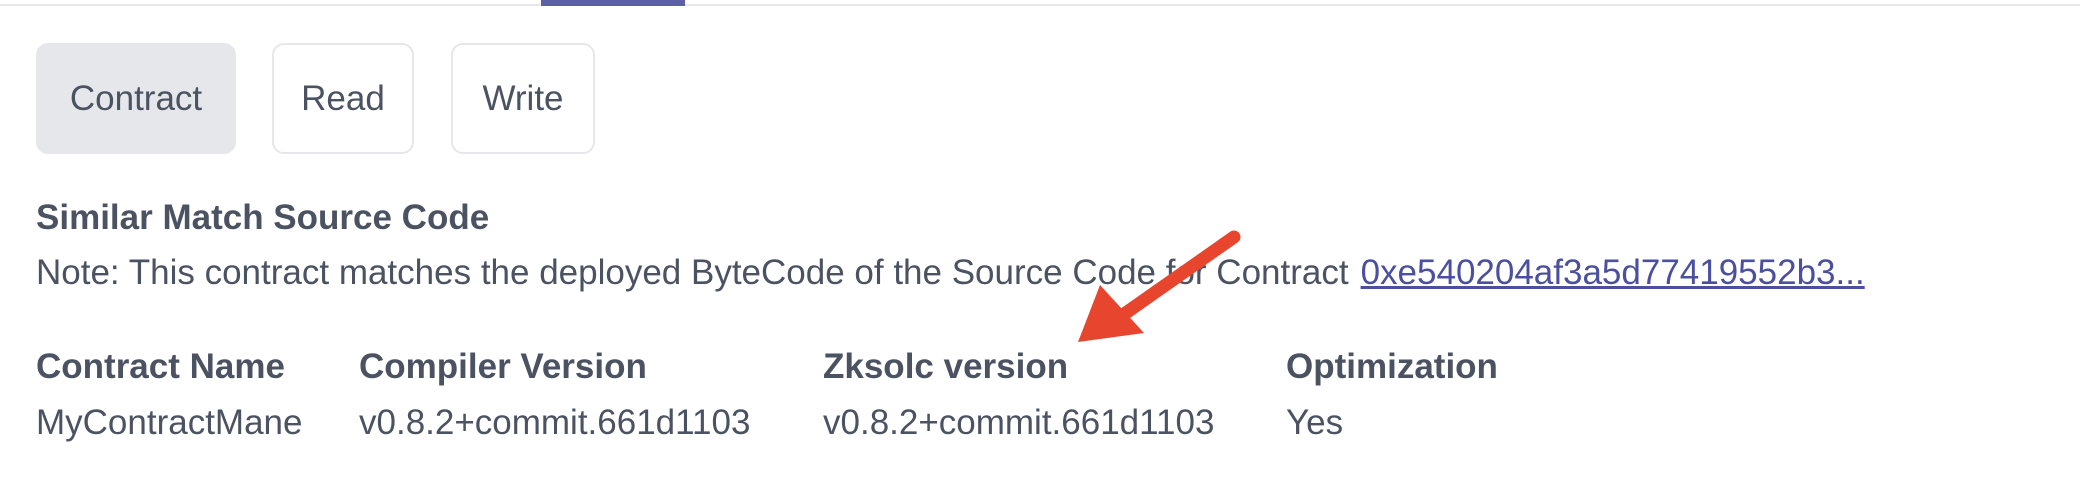  I want to click on compiler-version-header: Compiler Version, so click(503, 366).